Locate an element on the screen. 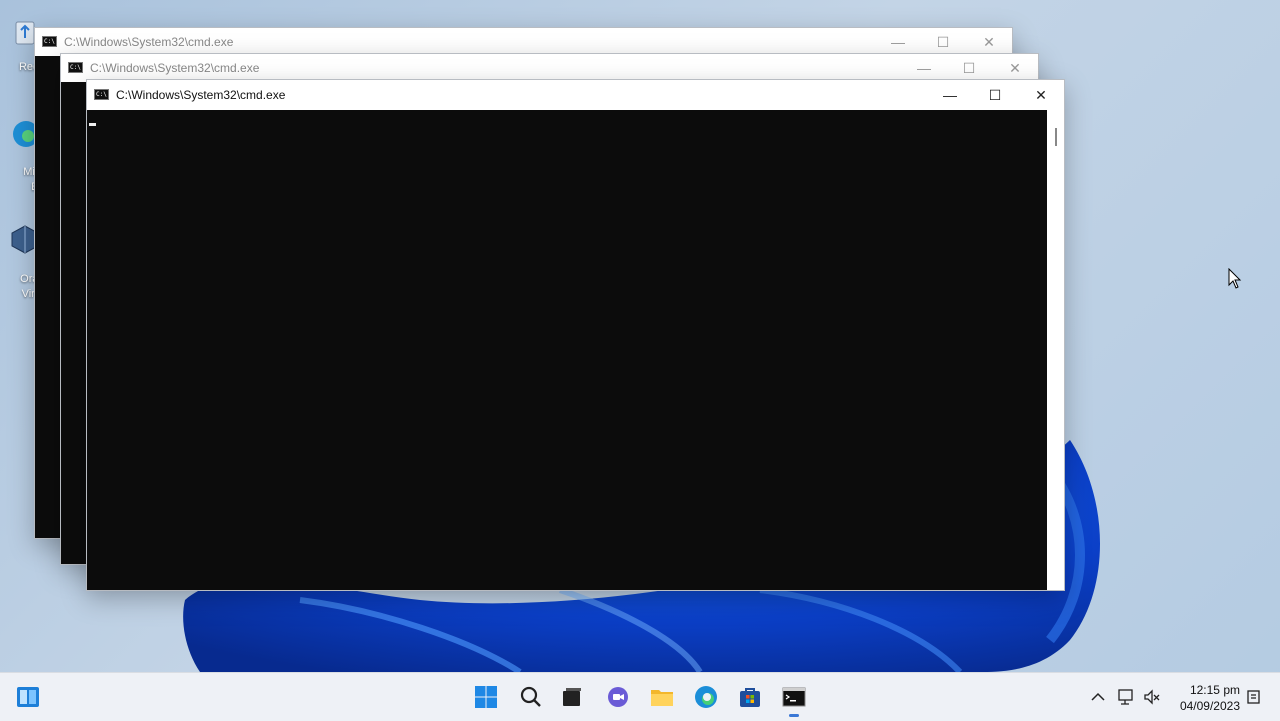 The image size is (1280, 721). chat-icon is located at coordinates (618, 697).